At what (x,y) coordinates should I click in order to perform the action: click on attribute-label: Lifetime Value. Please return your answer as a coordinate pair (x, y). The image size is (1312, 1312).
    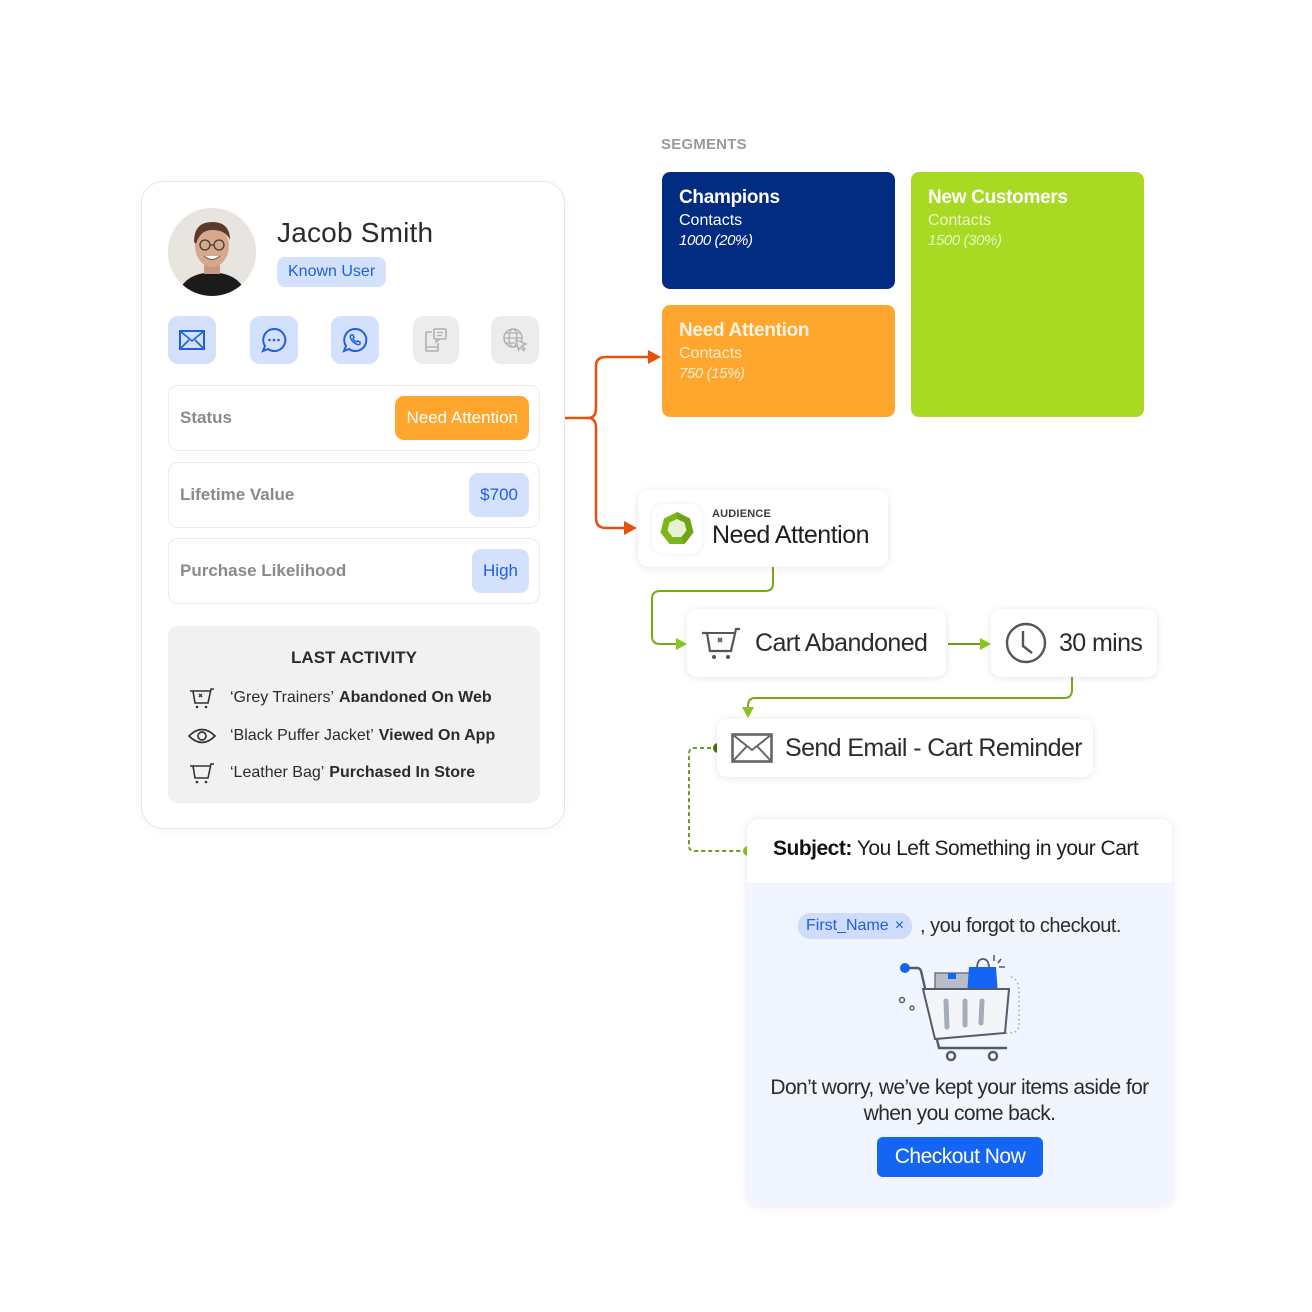
    Looking at the image, I should click on (237, 494).